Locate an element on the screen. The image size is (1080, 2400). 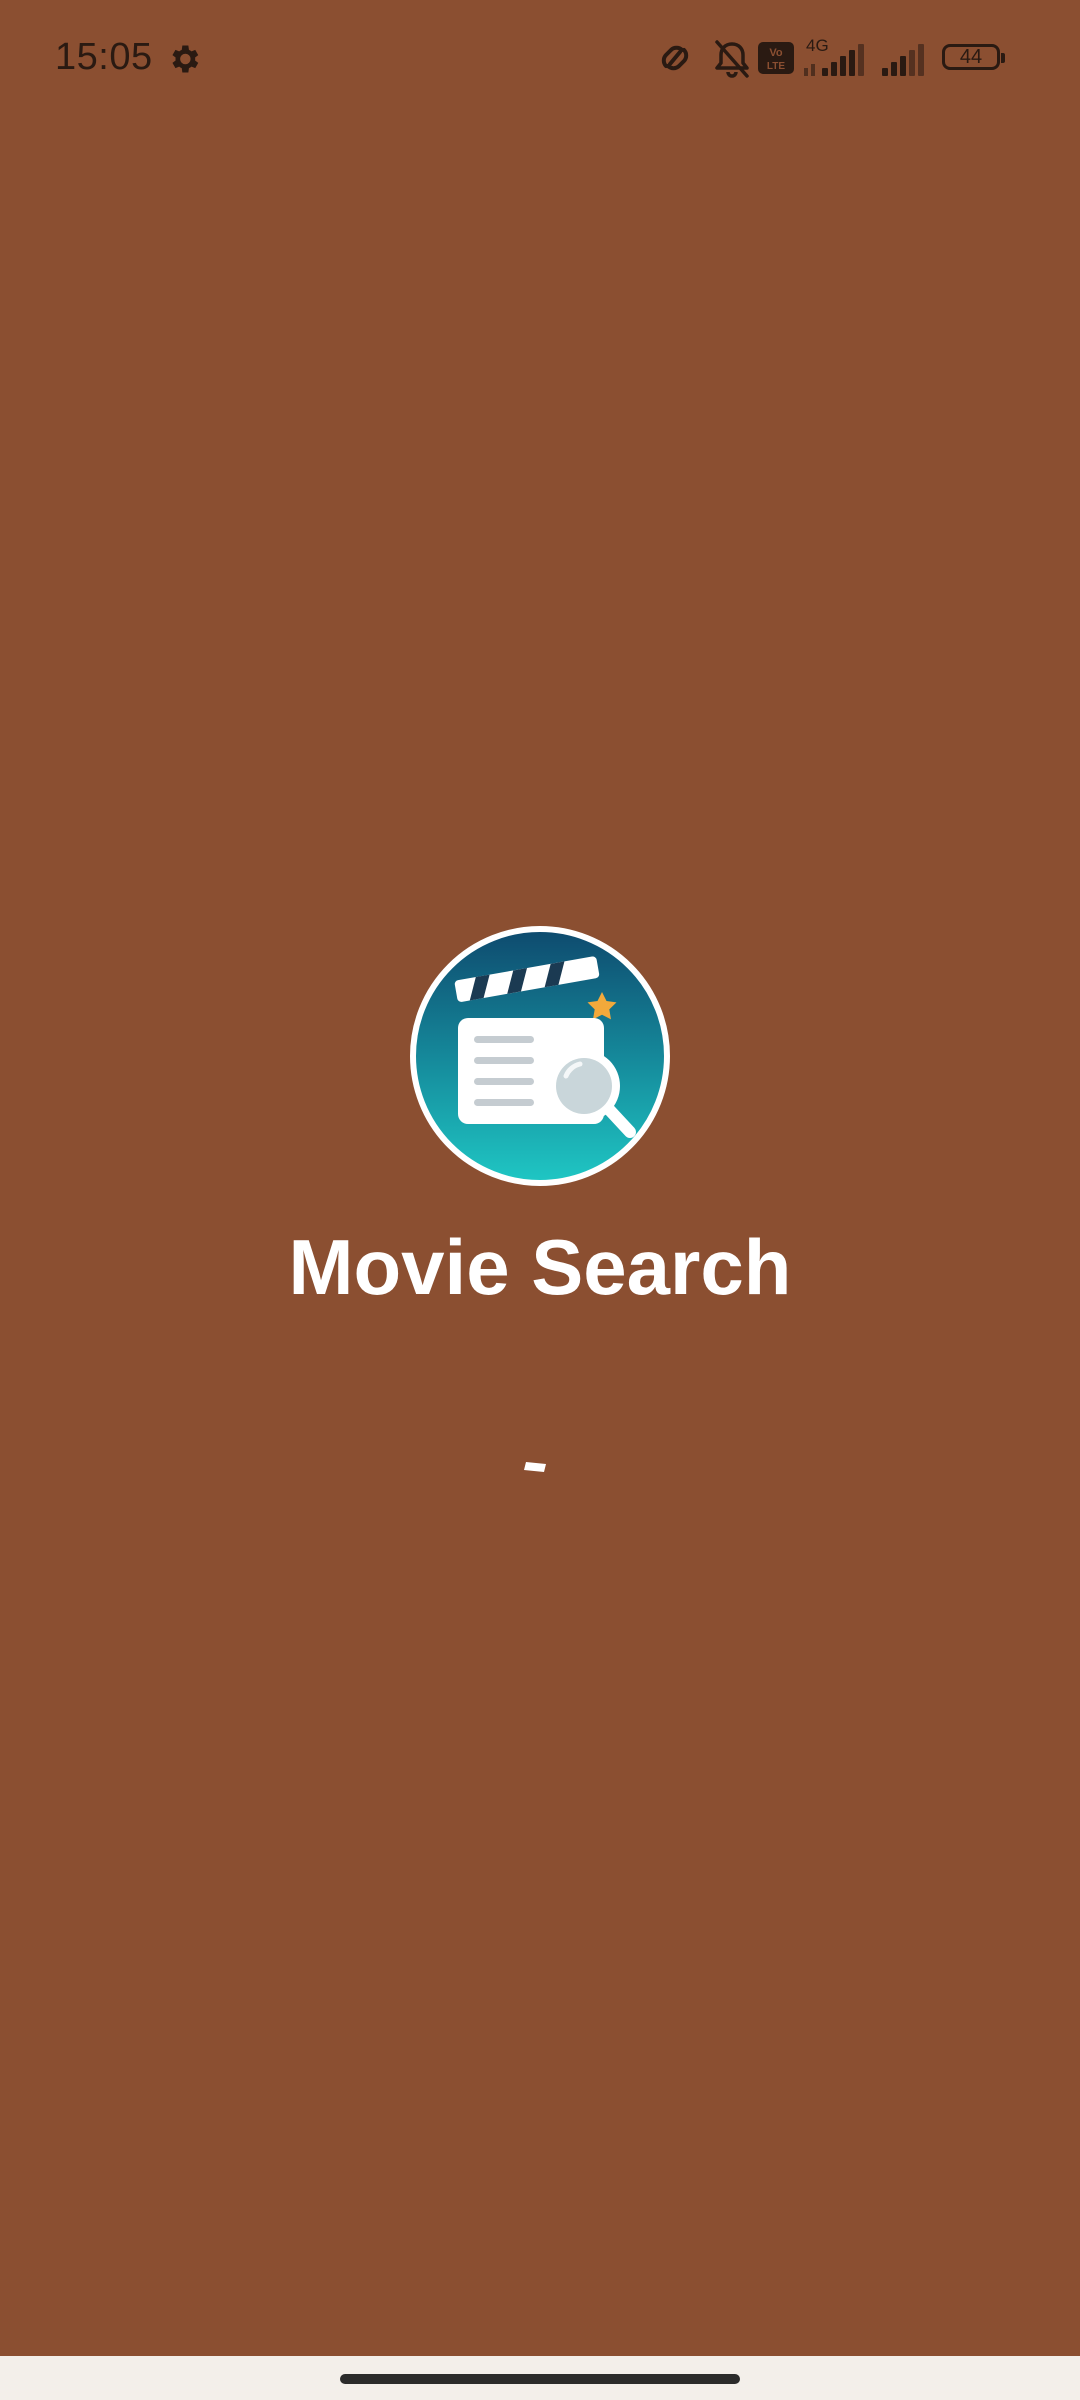
app-logo is located at coordinates (540, 1056).